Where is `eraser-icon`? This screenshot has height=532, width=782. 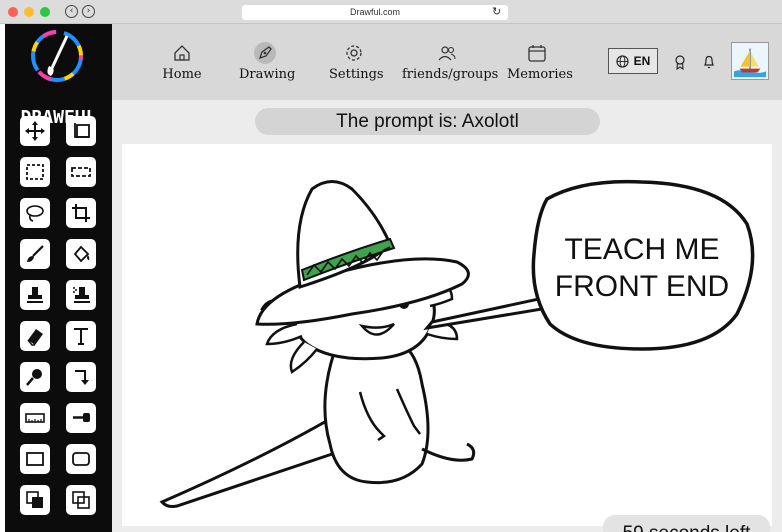 eraser-icon is located at coordinates (35, 337).